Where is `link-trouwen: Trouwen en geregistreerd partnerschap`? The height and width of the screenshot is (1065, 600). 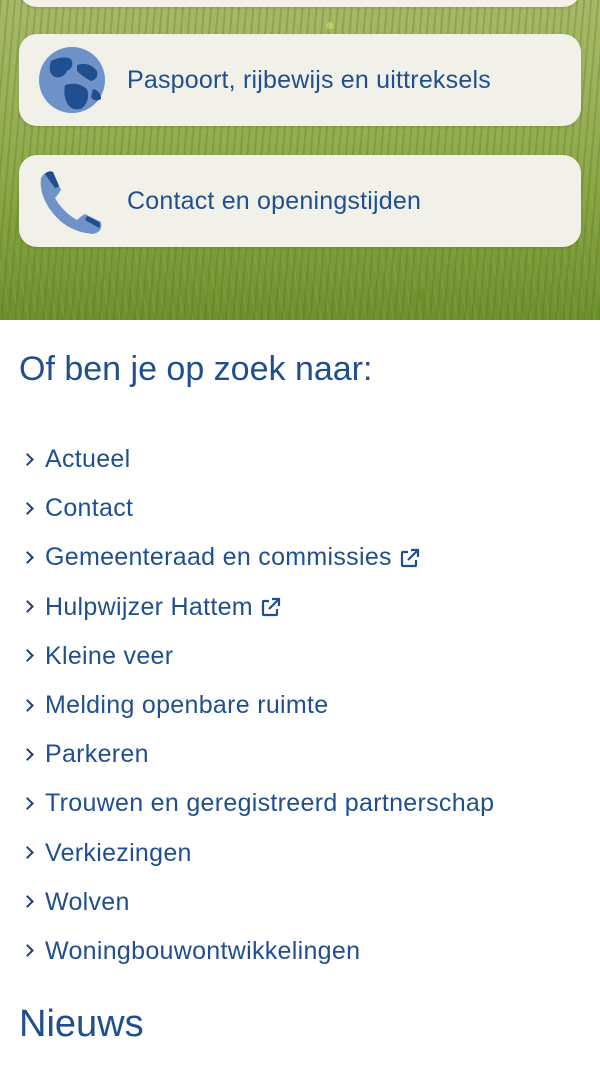 link-trouwen: Trouwen en geregistreerd partnerschap is located at coordinates (247, 803).